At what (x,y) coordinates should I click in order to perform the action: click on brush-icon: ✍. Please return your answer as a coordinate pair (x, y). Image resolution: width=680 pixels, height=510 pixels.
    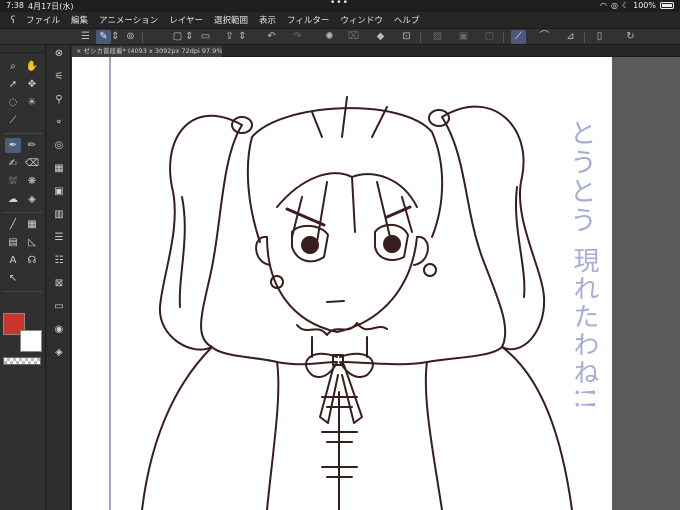
    Looking at the image, I should click on (13, 163).